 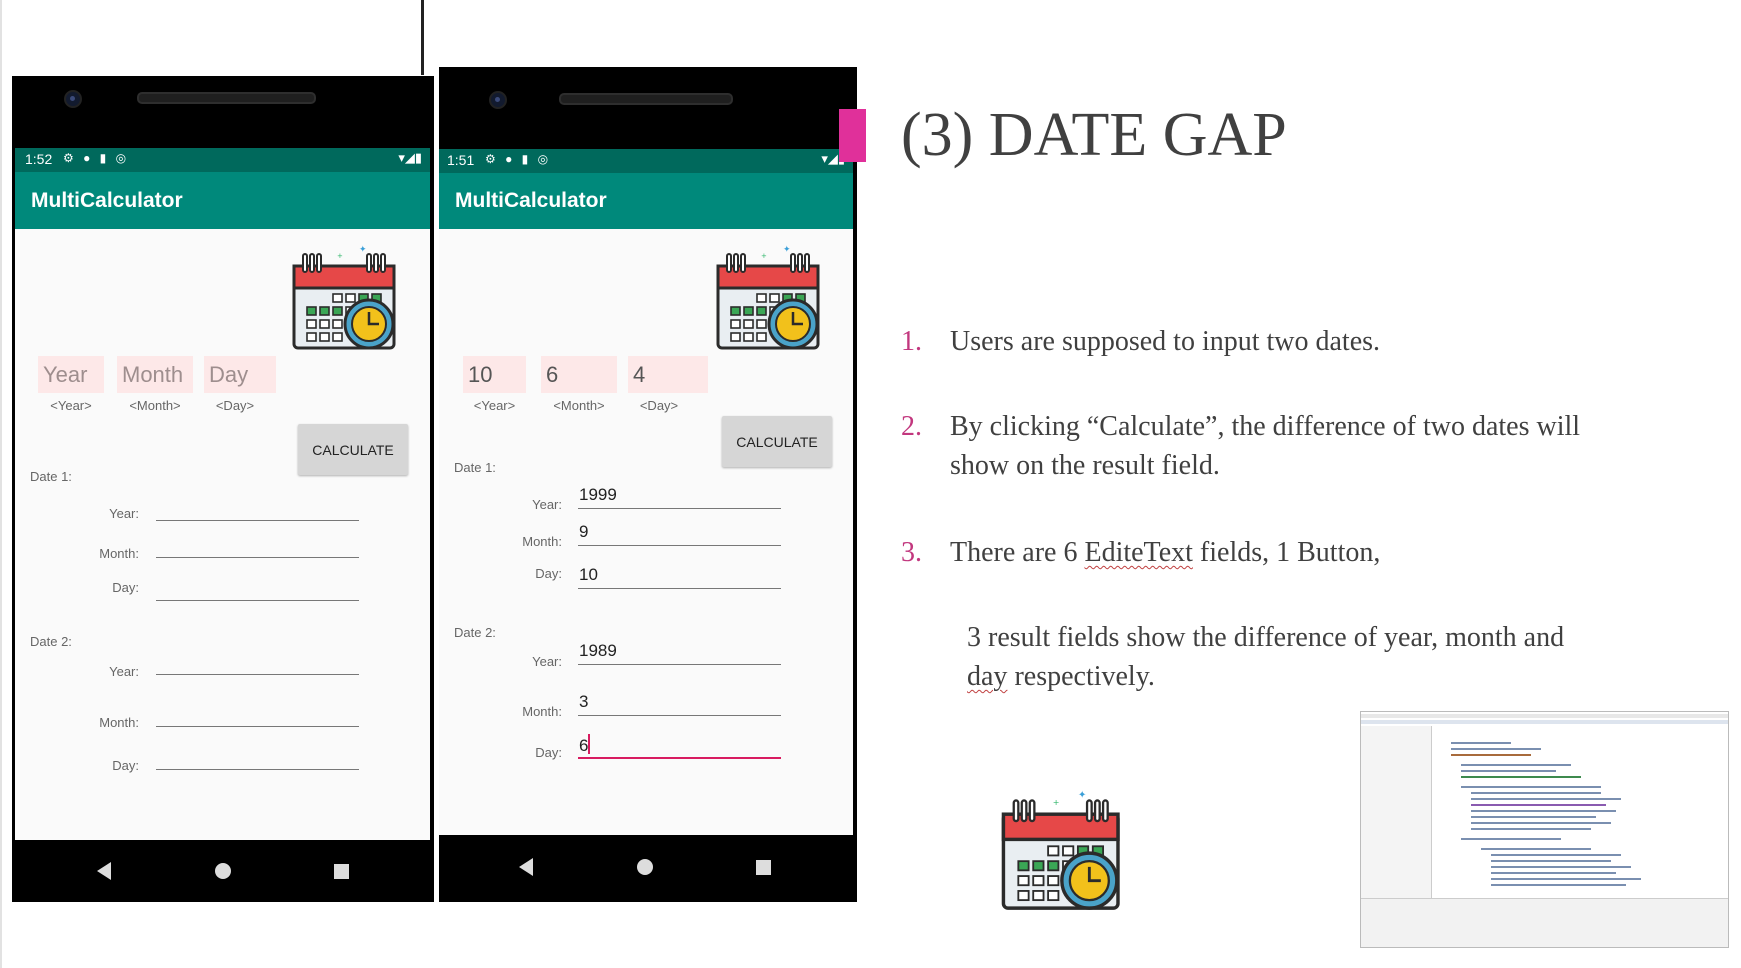 What do you see at coordinates (1081, 676) in the screenshot?
I see `sub-rest: respectively.` at bounding box center [1081, 676].